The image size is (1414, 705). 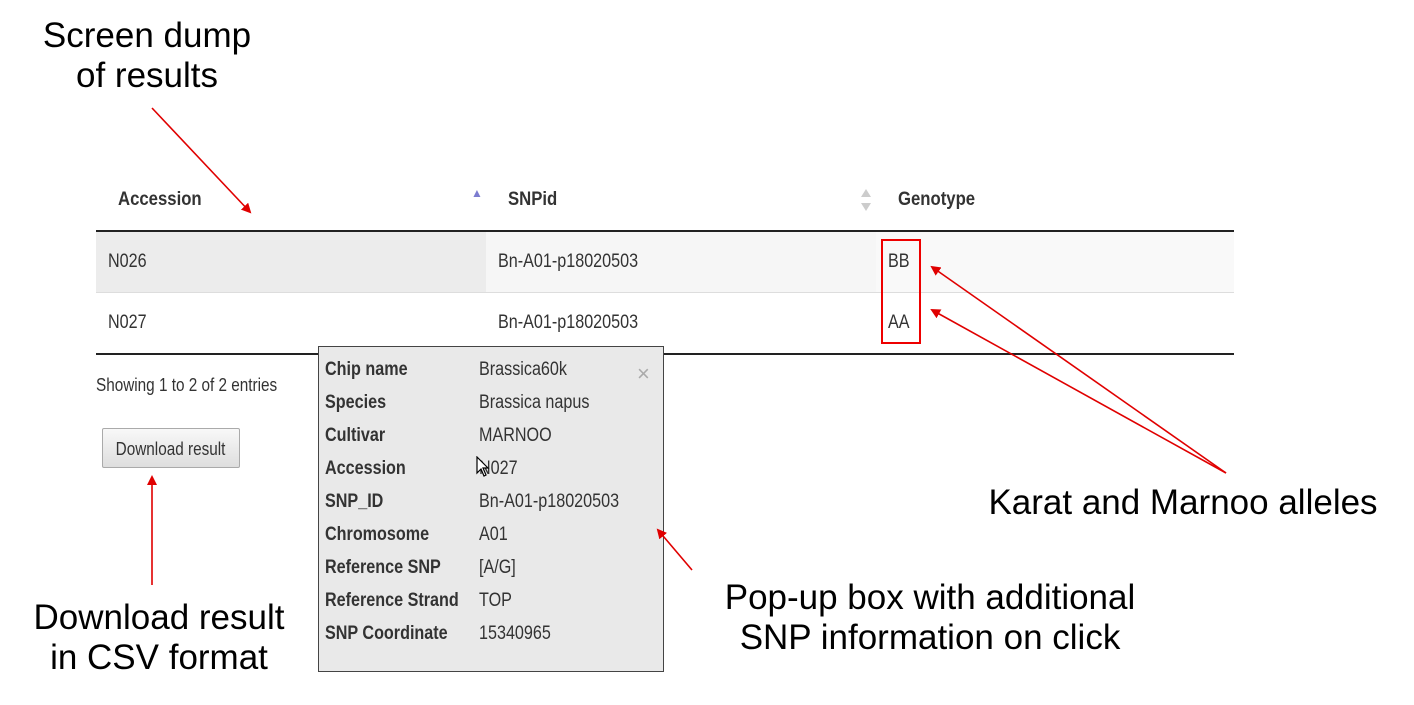 I want to click on column-header-accession: Accession, so click(x=160, y=200).